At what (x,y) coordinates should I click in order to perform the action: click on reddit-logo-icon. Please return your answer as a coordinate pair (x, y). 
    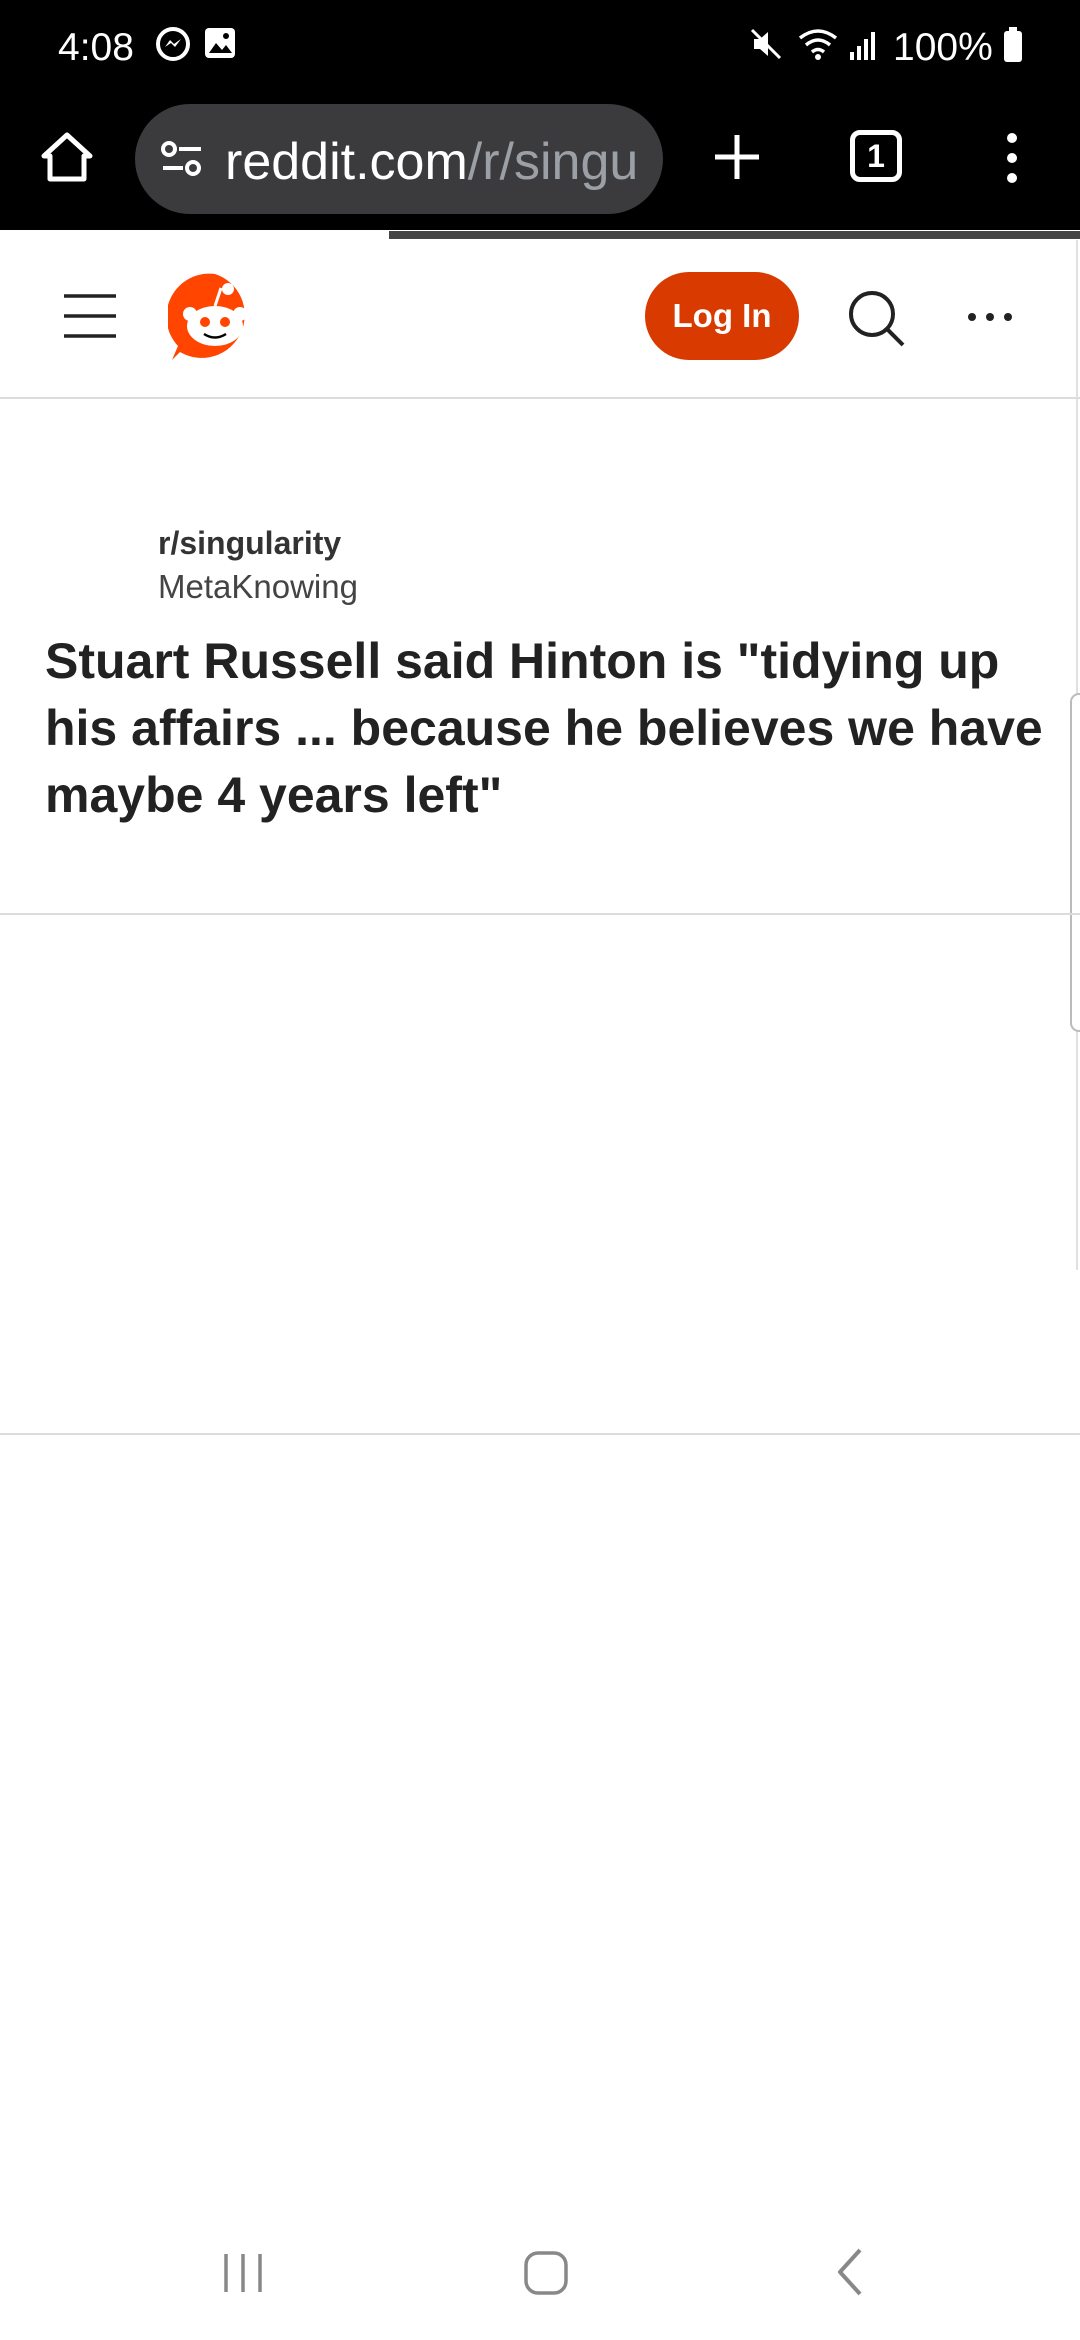
    Looking at the image, I should click on (214, 319).